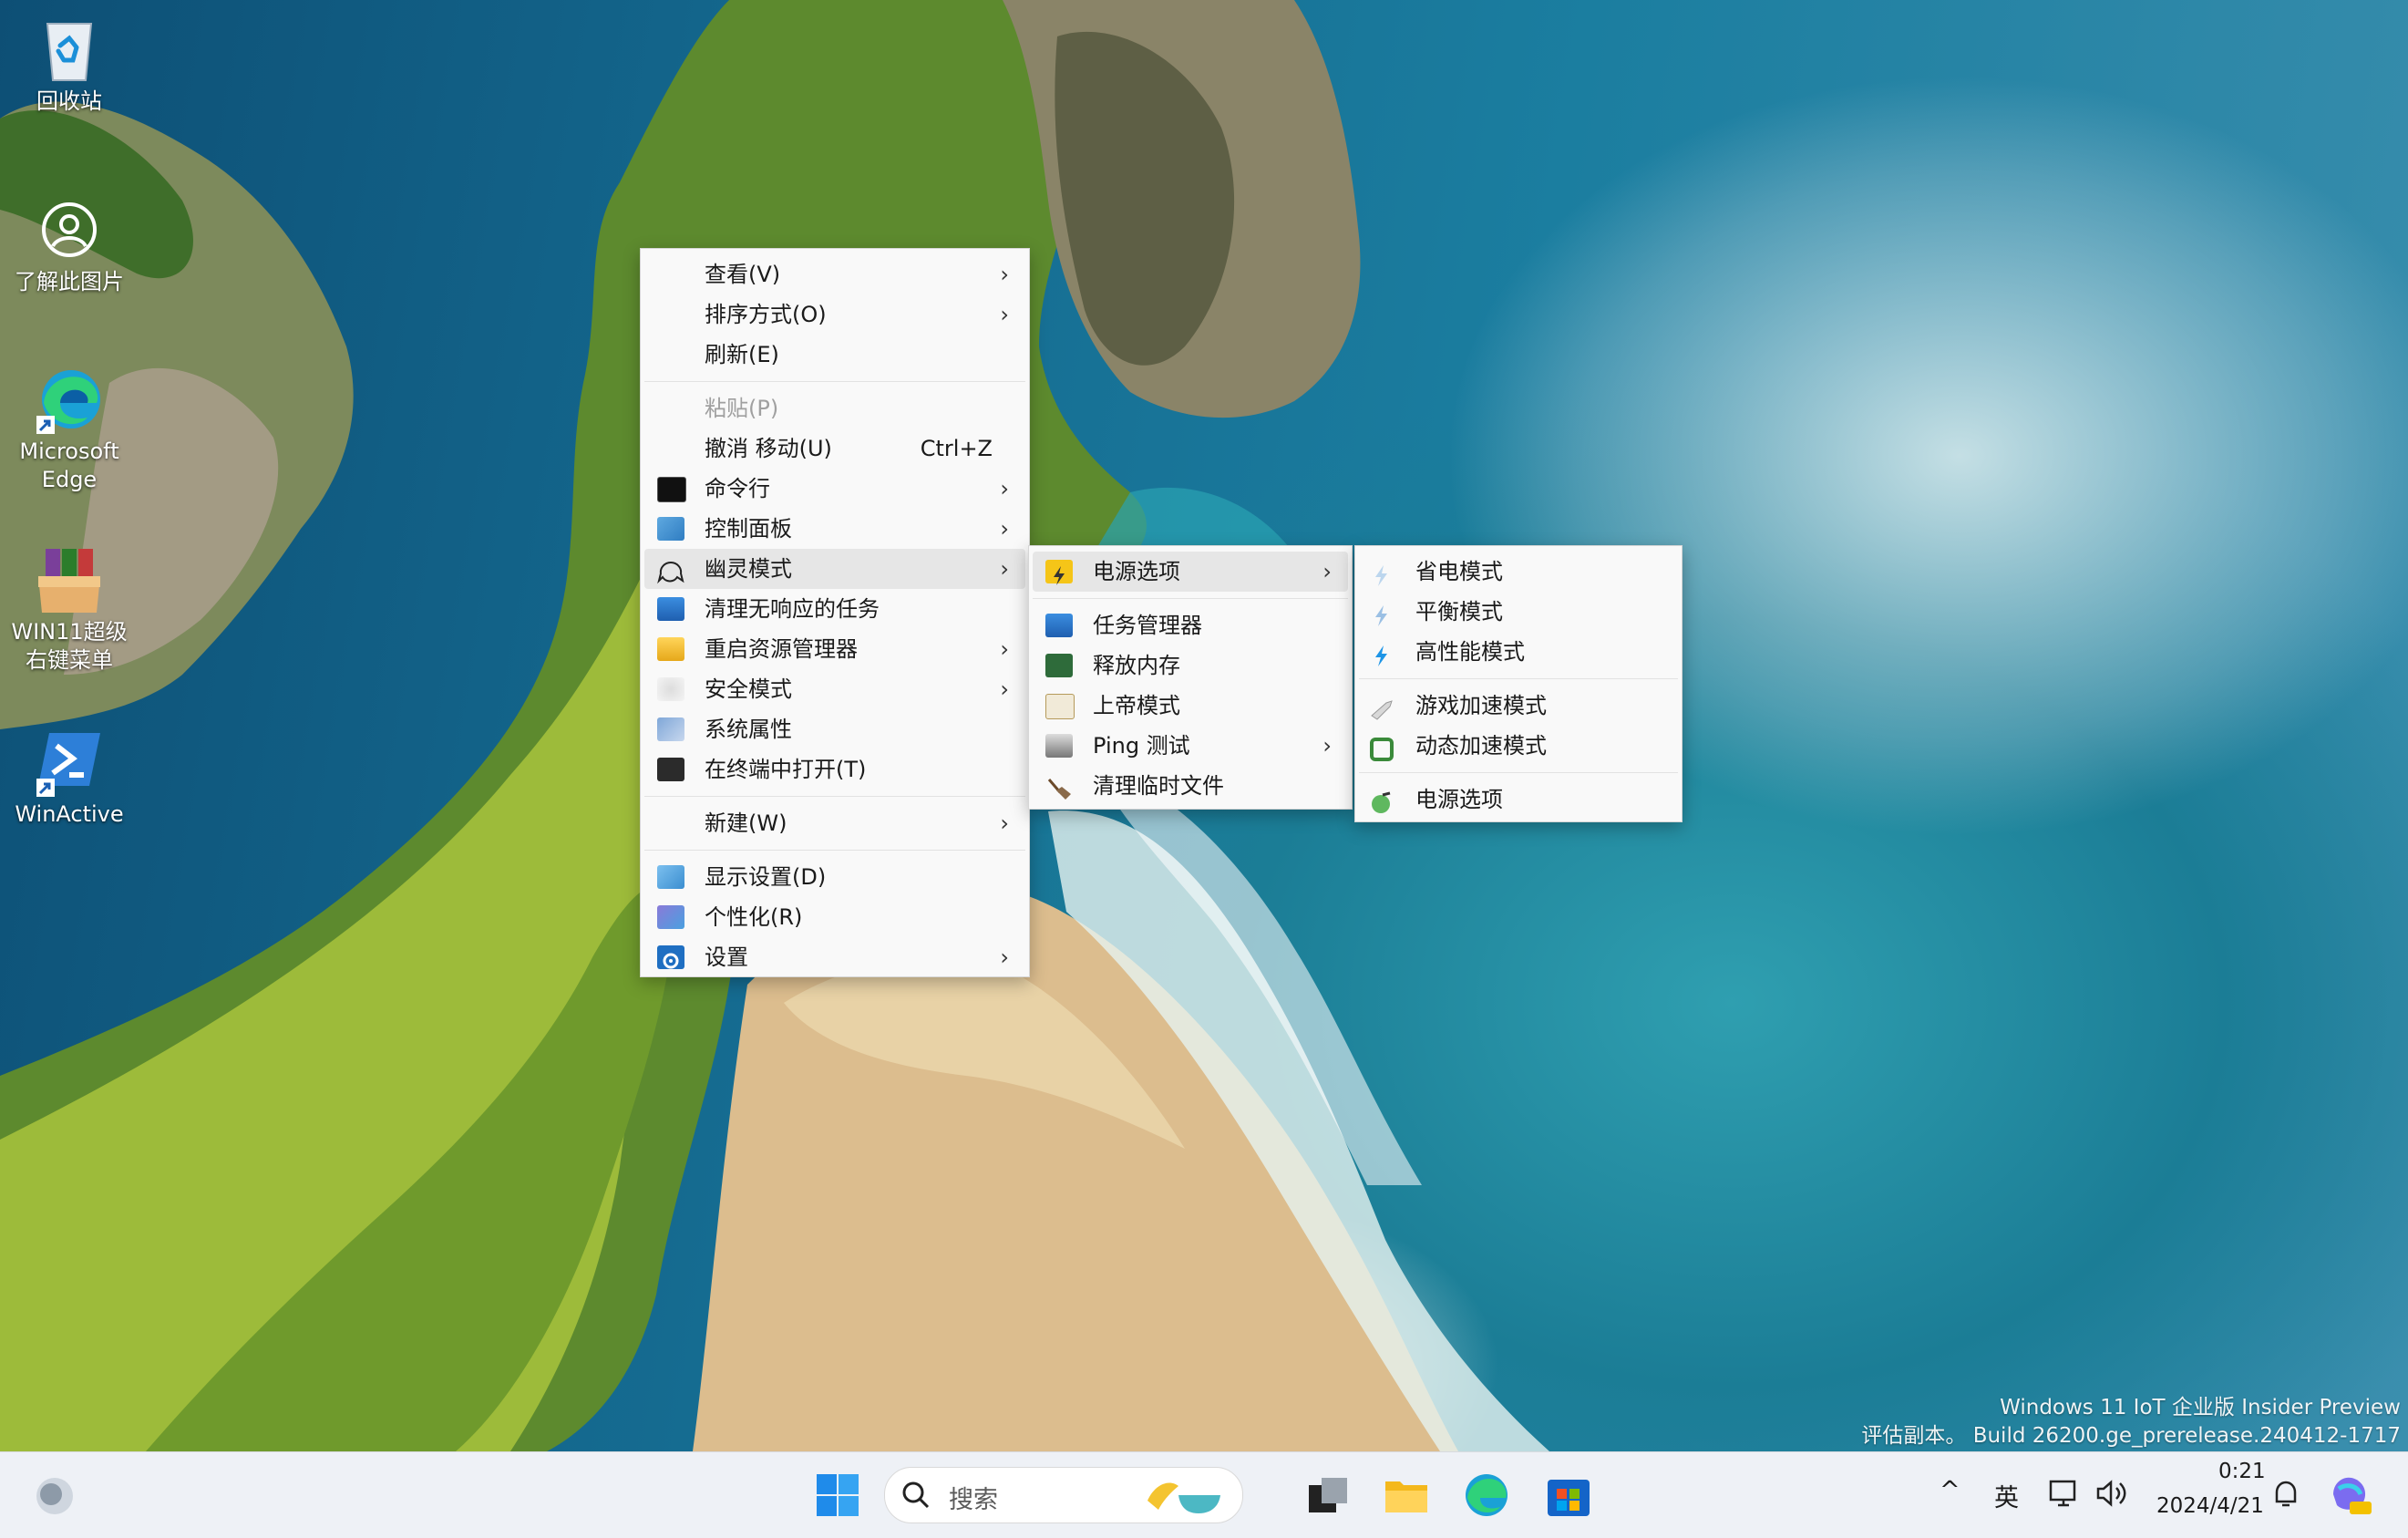 The image size is (2408, 1538). What do you see at coordinates (671, 877) in the screenshot?
I see `display-icon` at bounding box center [671, 877].